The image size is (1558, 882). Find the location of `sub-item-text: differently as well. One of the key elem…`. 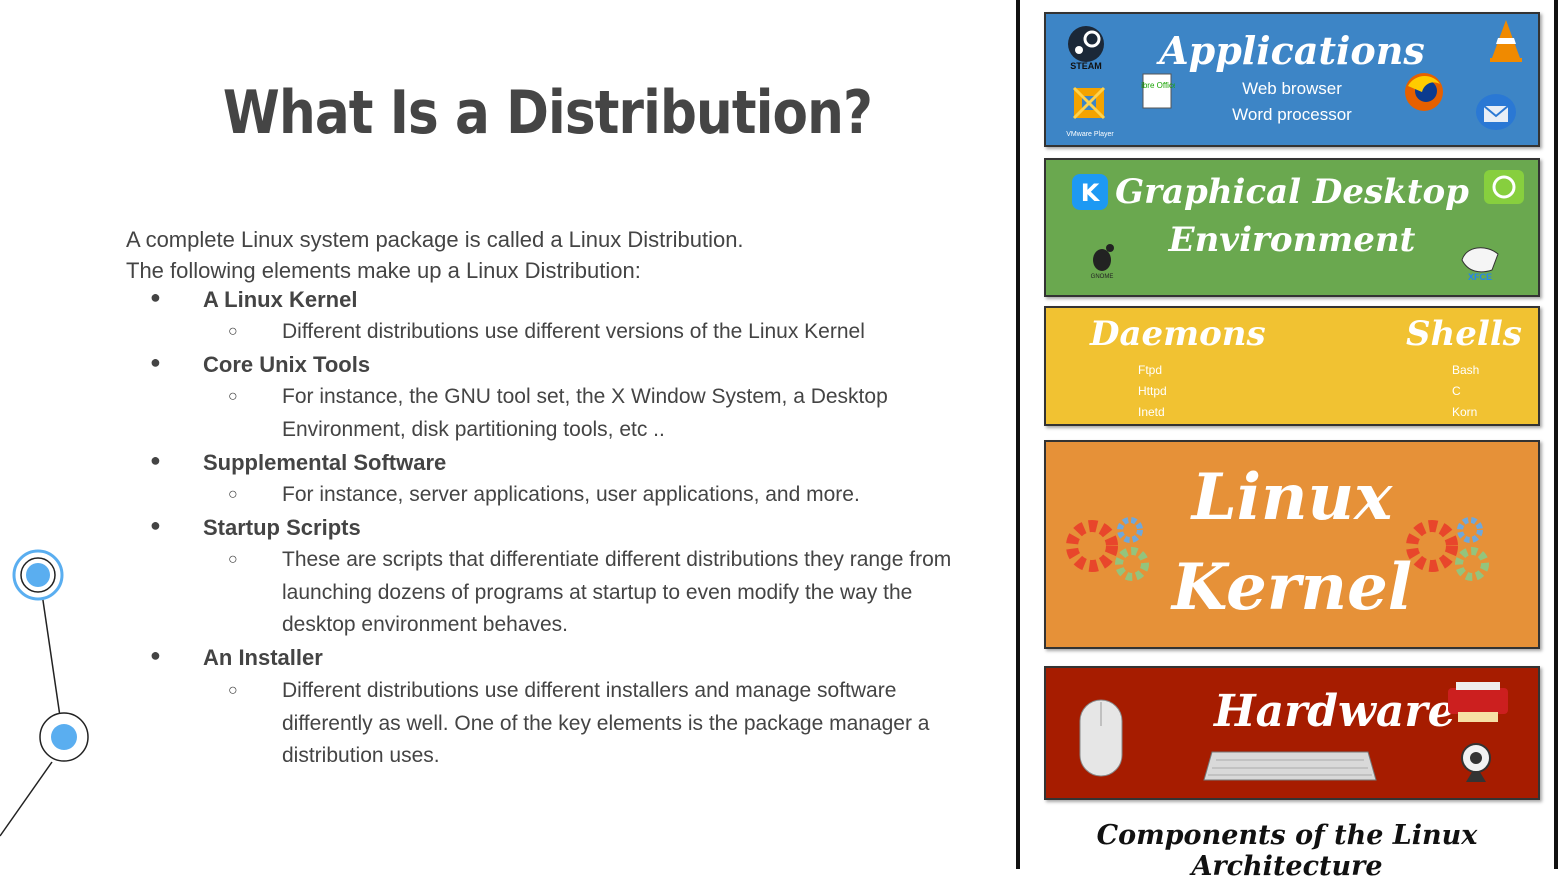

sub-item-text: differently as well. One of the key elem… is located at coordinates (606, 723).